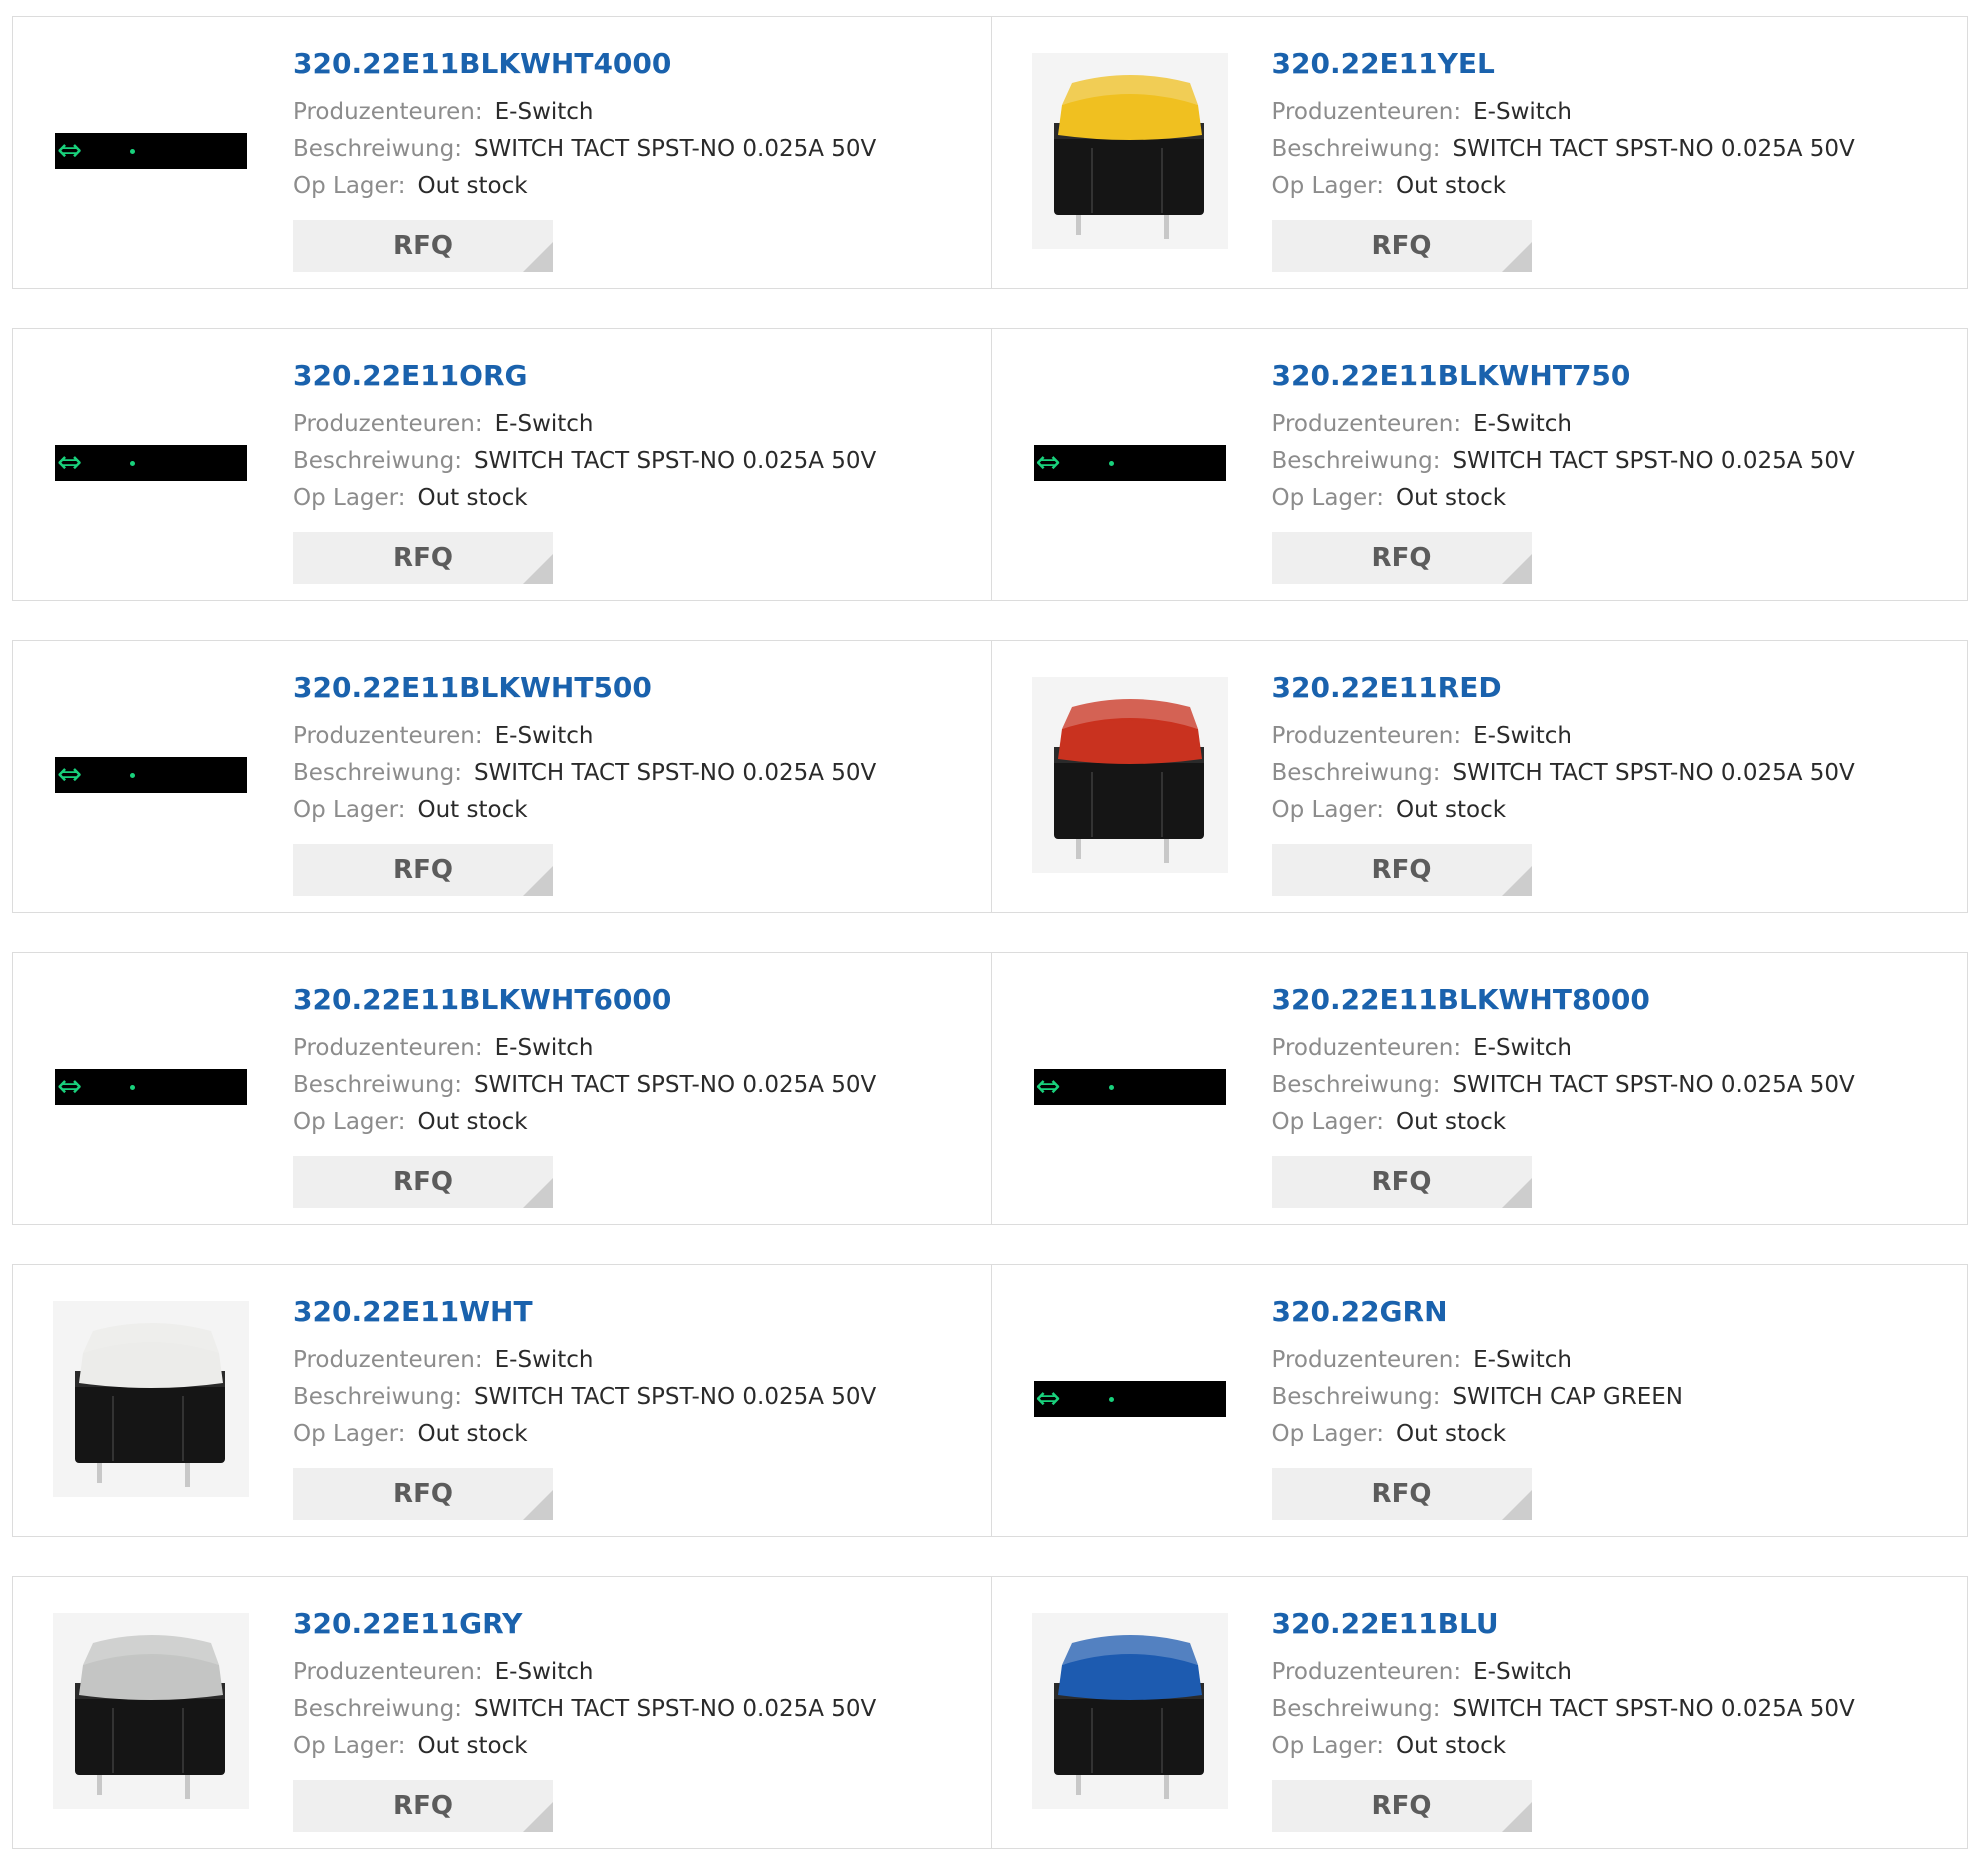 This screenshot has width=1968, height=1849. Describe the element at coordinates (1615, 1311) in the screenshot. I see `product-title-link: 320.22GRN` at that location.